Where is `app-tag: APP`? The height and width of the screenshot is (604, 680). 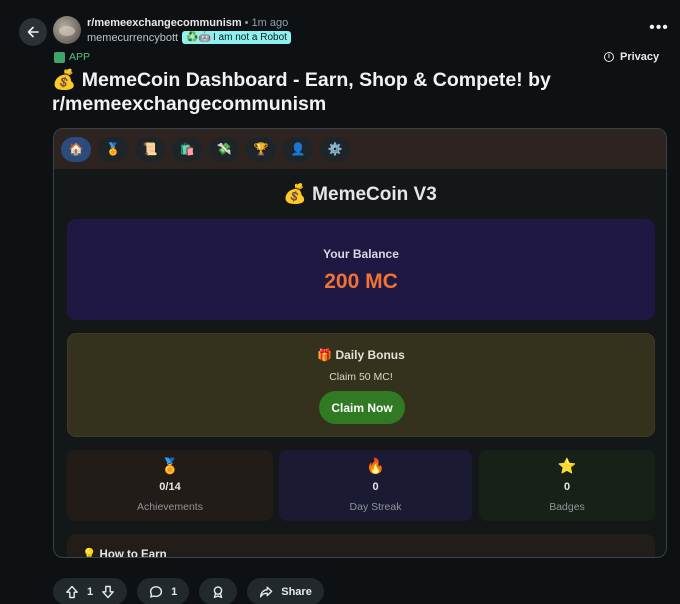
app-tag: APP is located at coordinates (72, 57).